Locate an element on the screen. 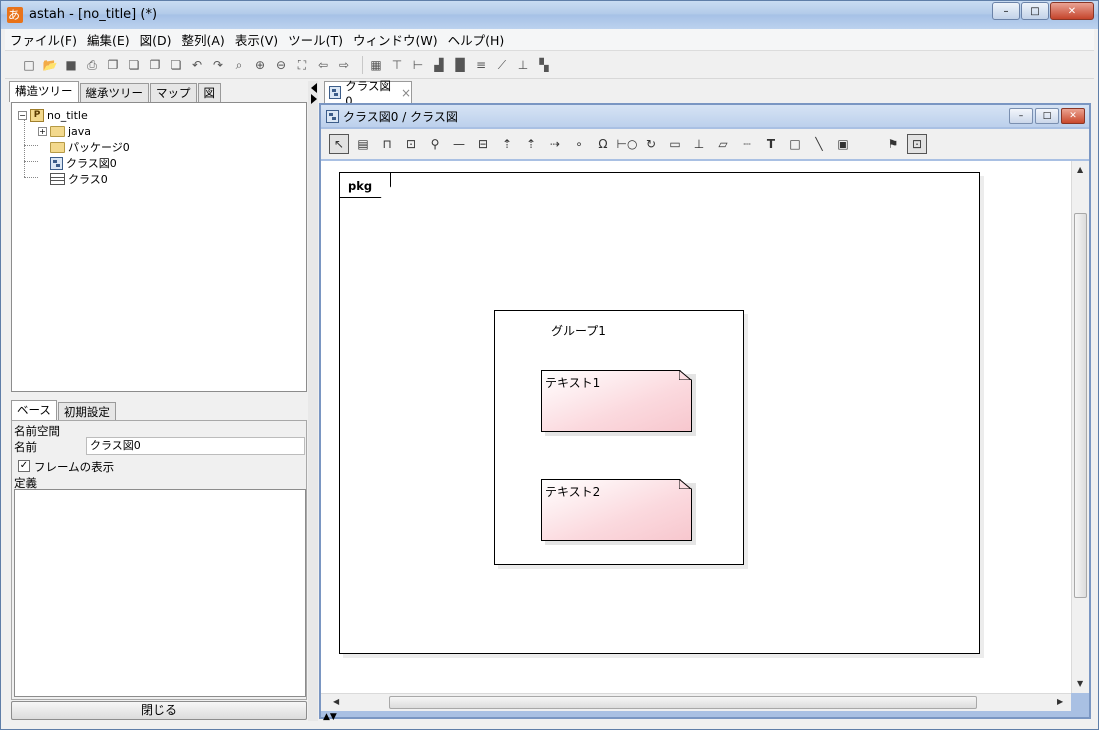 Image resolution: width=1099 pixels, height=730 pixels. tab-close-icon: × is located at coordinates (406, 93).